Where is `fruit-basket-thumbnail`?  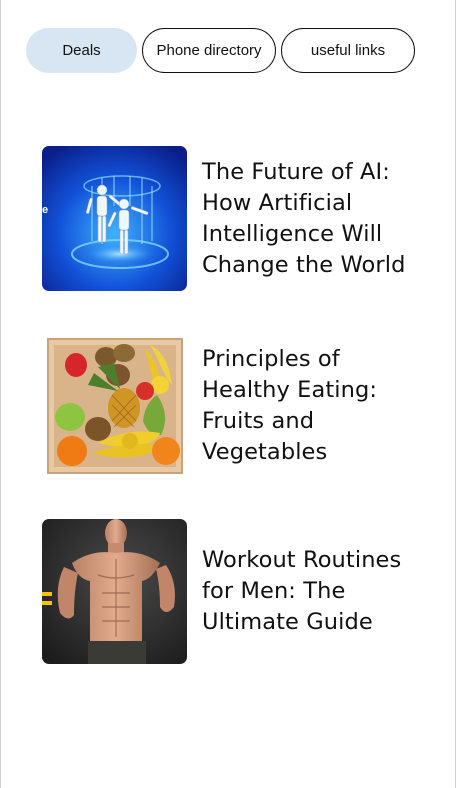
fruit-basket-thumbnail is located at coordinates (114, 405).